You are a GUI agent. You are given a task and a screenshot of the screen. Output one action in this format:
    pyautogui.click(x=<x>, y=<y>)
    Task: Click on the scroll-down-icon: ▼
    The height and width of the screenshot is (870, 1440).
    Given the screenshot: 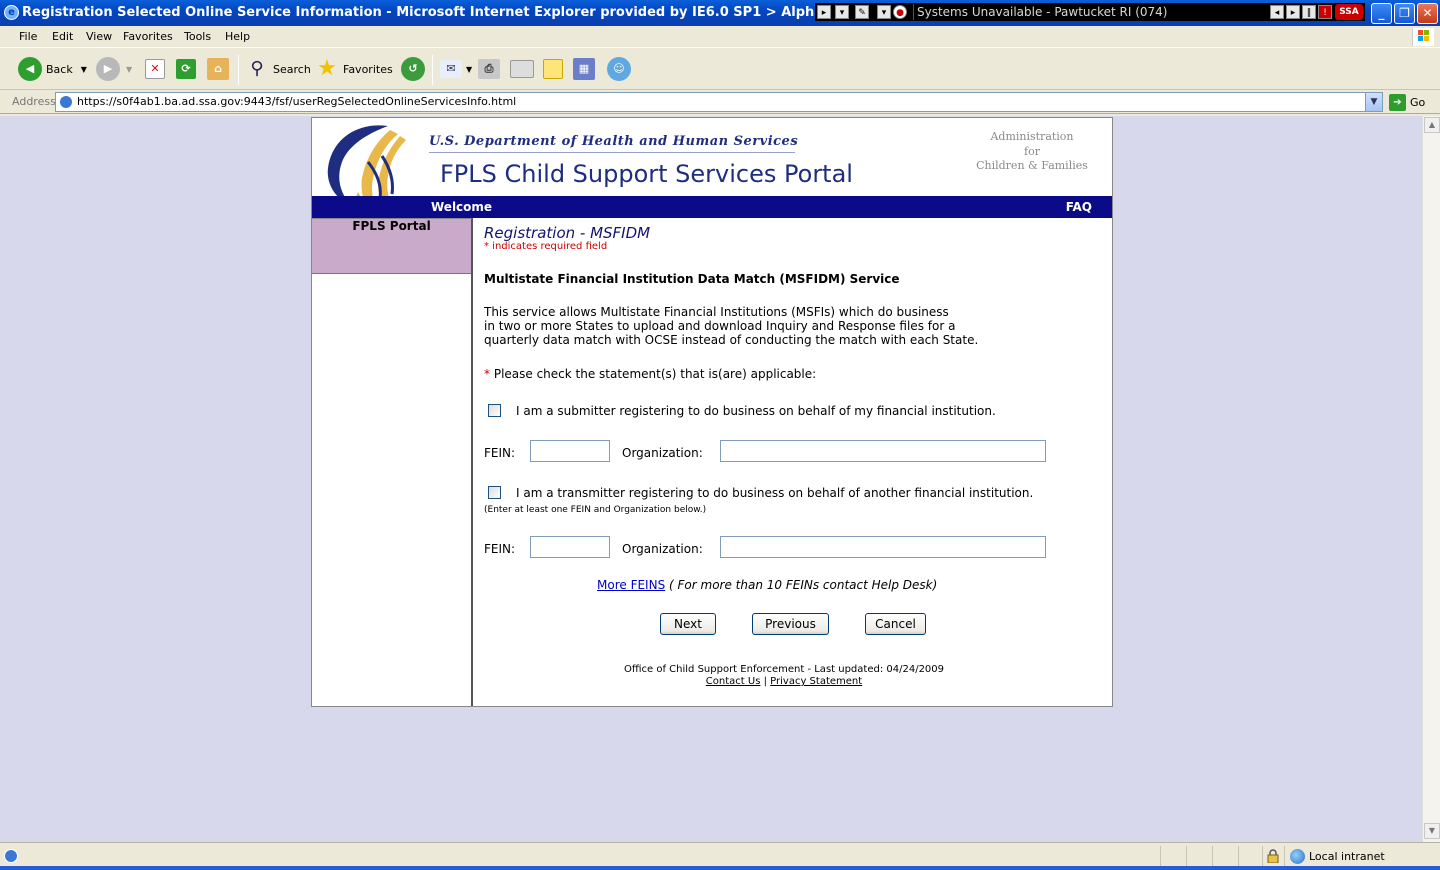 What is the action you would take?
    pyautogui.click(x=1432, y=831)
    